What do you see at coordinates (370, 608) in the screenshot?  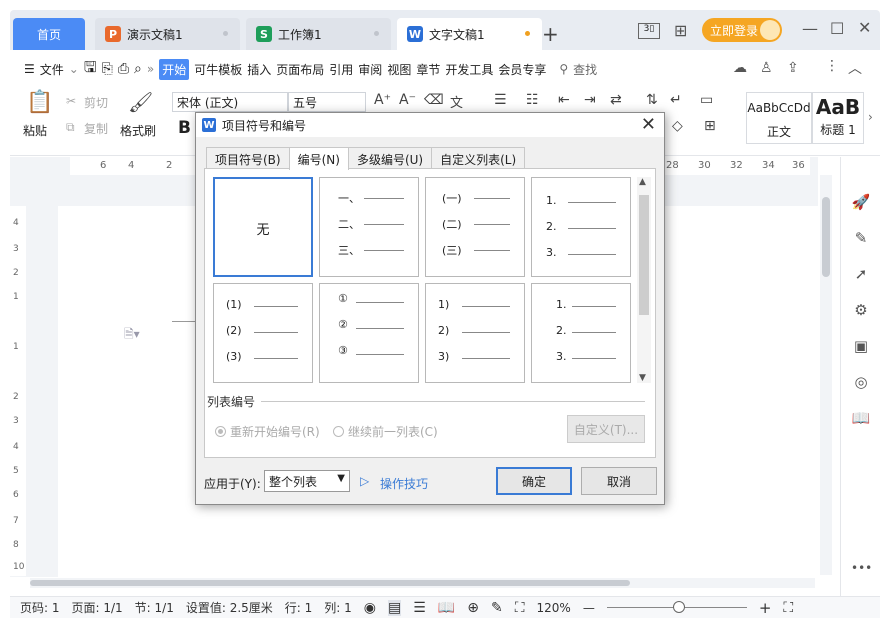 I see `eye-icon: ◉` at bounding box center [370, 608].